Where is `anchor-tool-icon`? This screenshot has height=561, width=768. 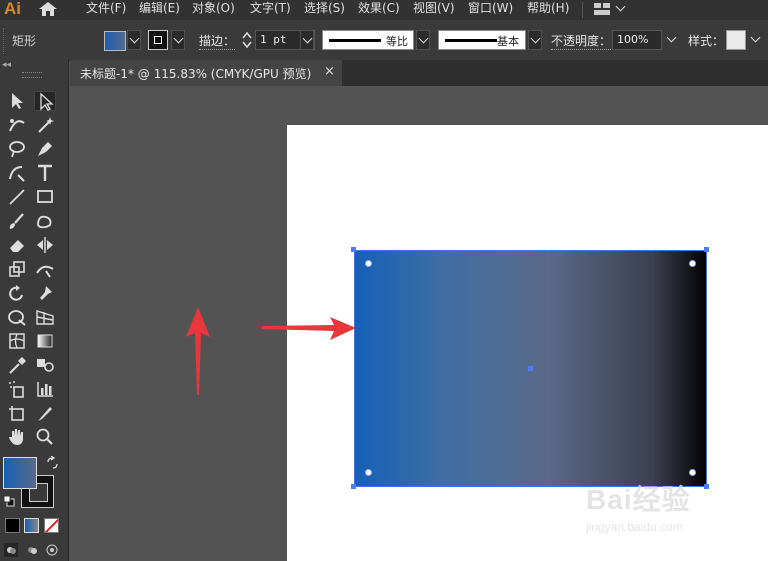 anchor-tool-icon is located at coordinates (17, 173).